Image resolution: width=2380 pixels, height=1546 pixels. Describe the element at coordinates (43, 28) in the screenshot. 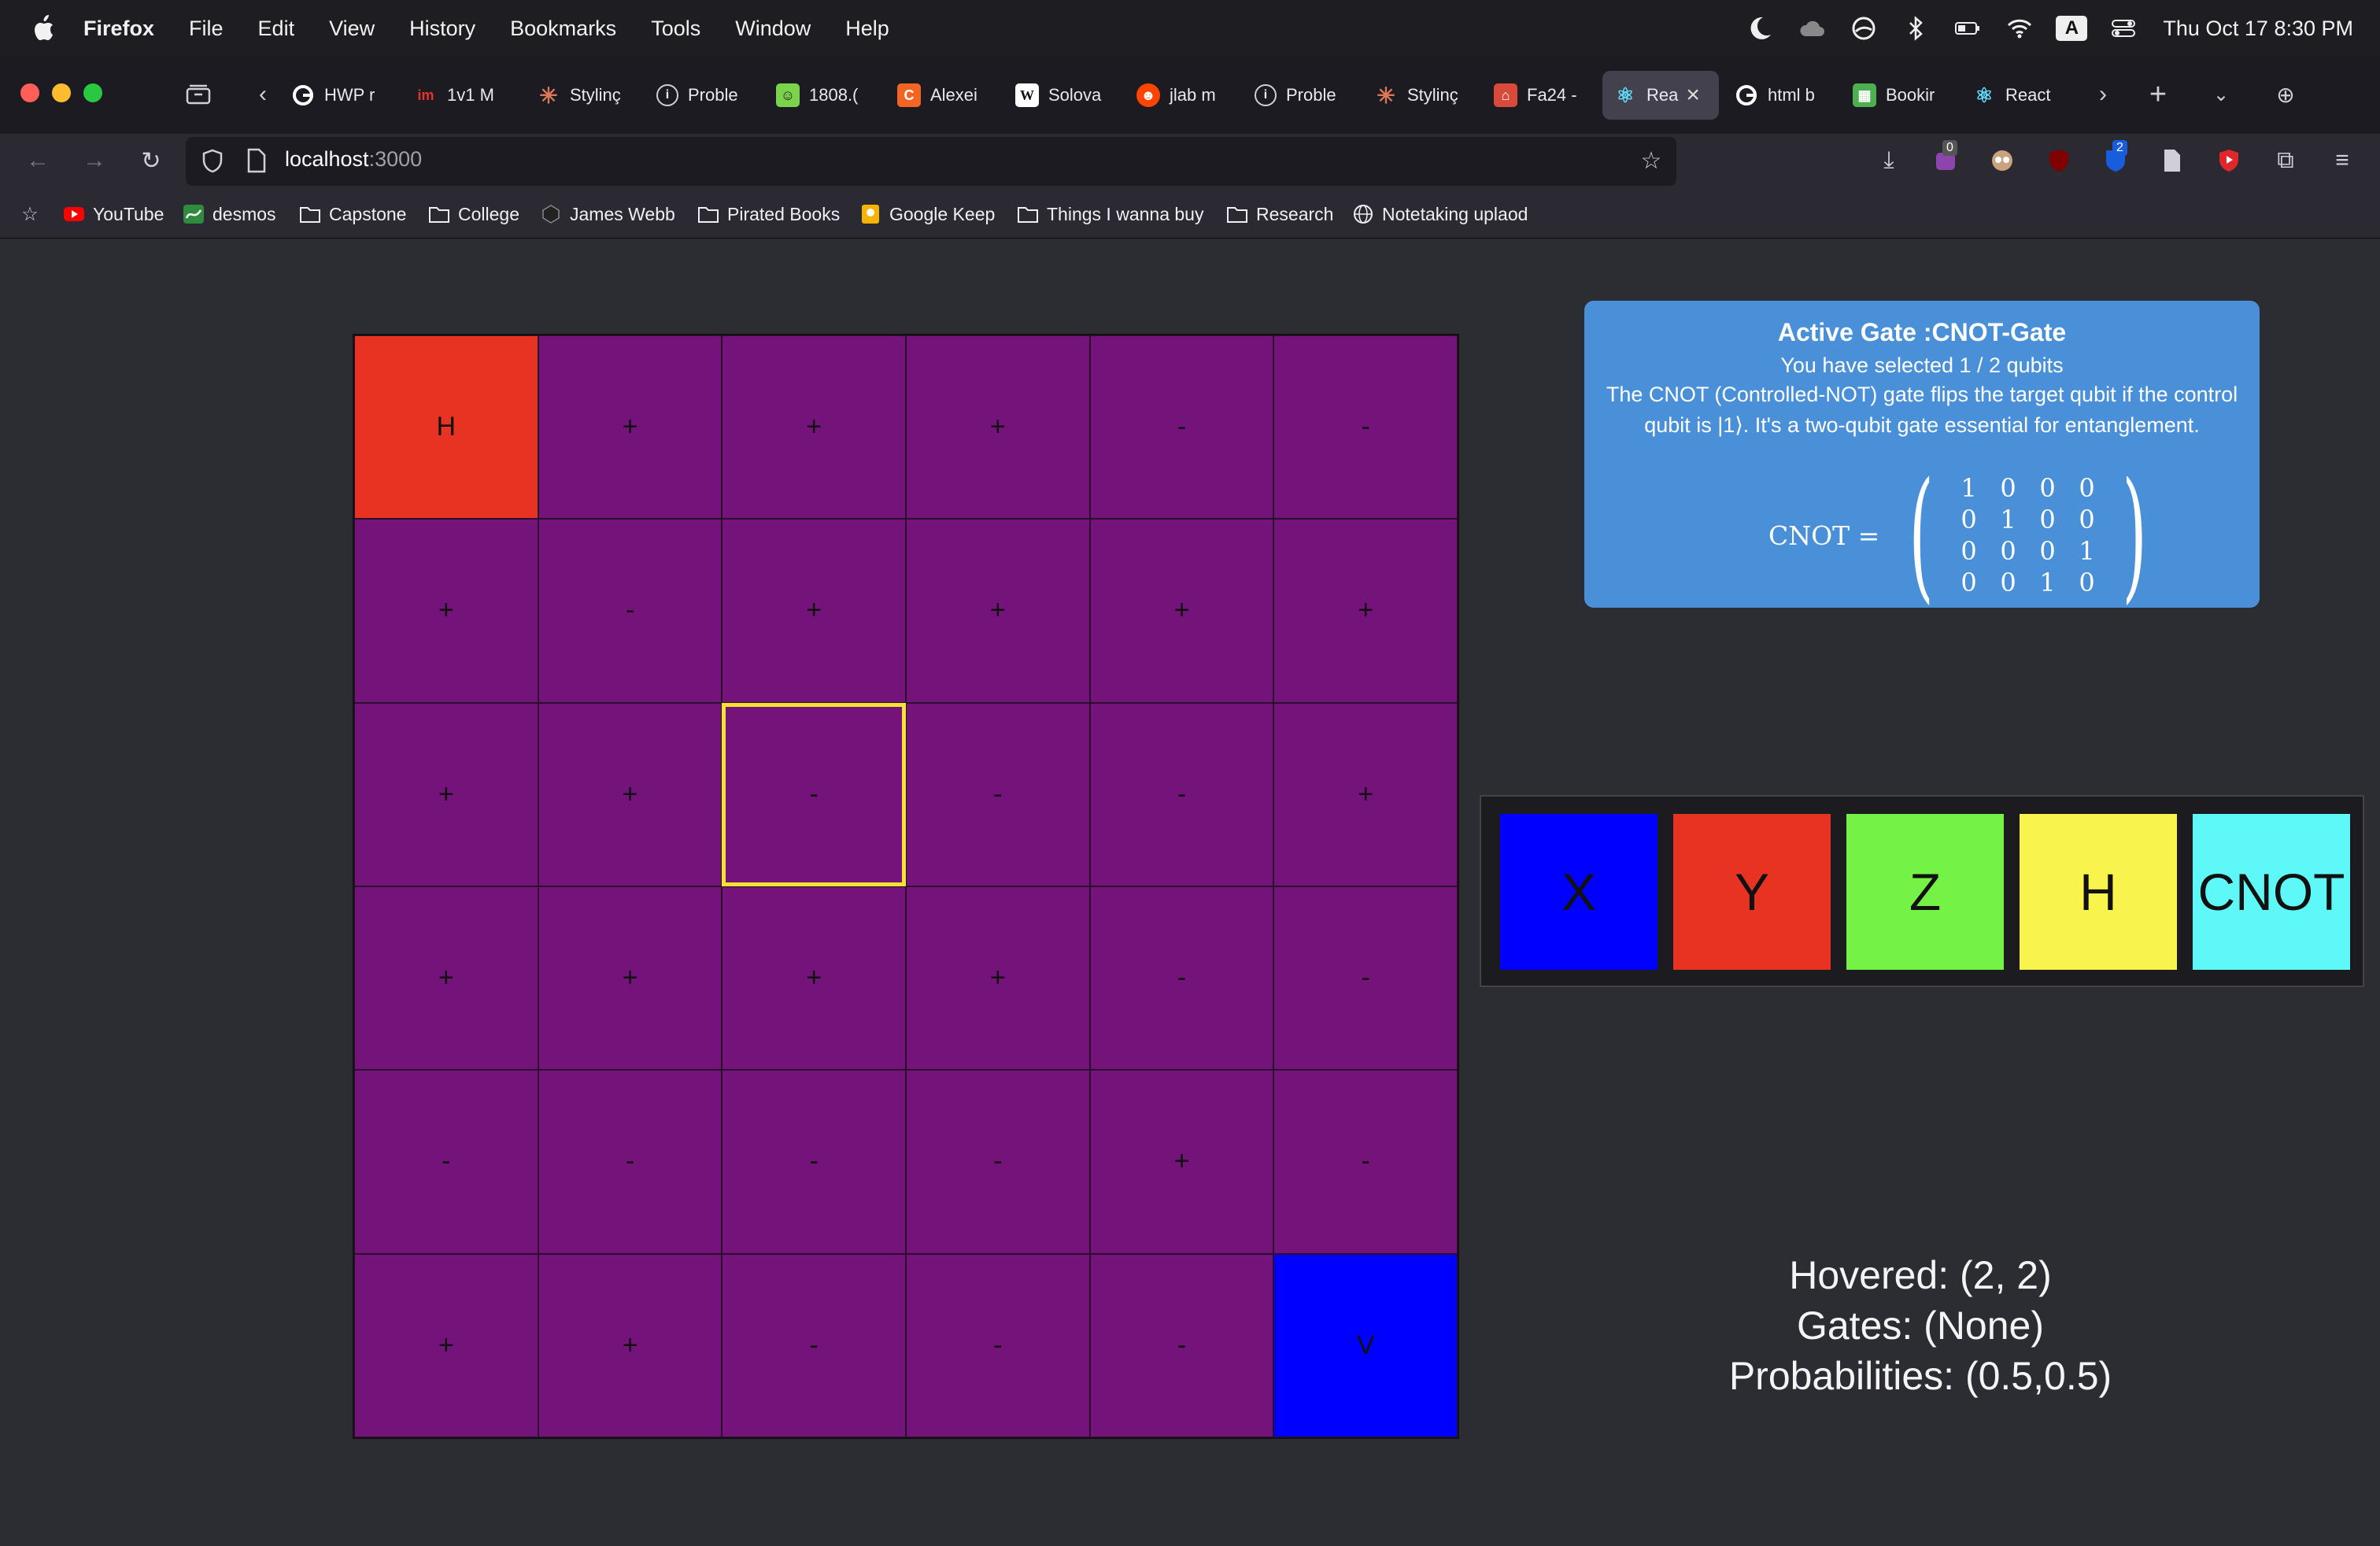

I see `apple-logo-icon` at that location.